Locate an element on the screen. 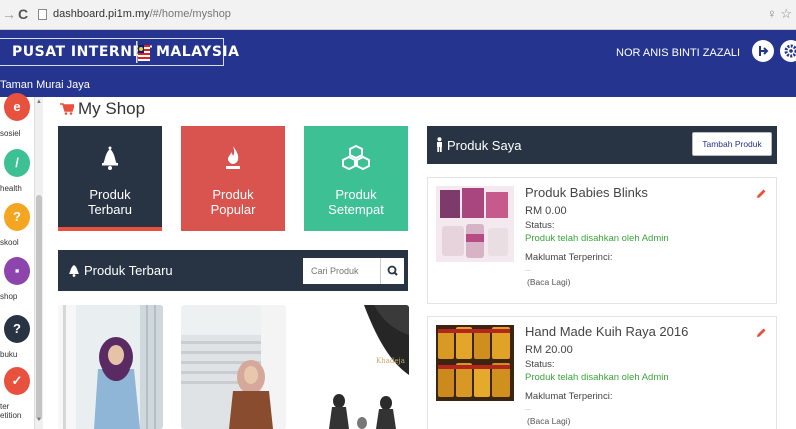 The image size is (796, 429). search-icon is located at coordinates (392, 270).